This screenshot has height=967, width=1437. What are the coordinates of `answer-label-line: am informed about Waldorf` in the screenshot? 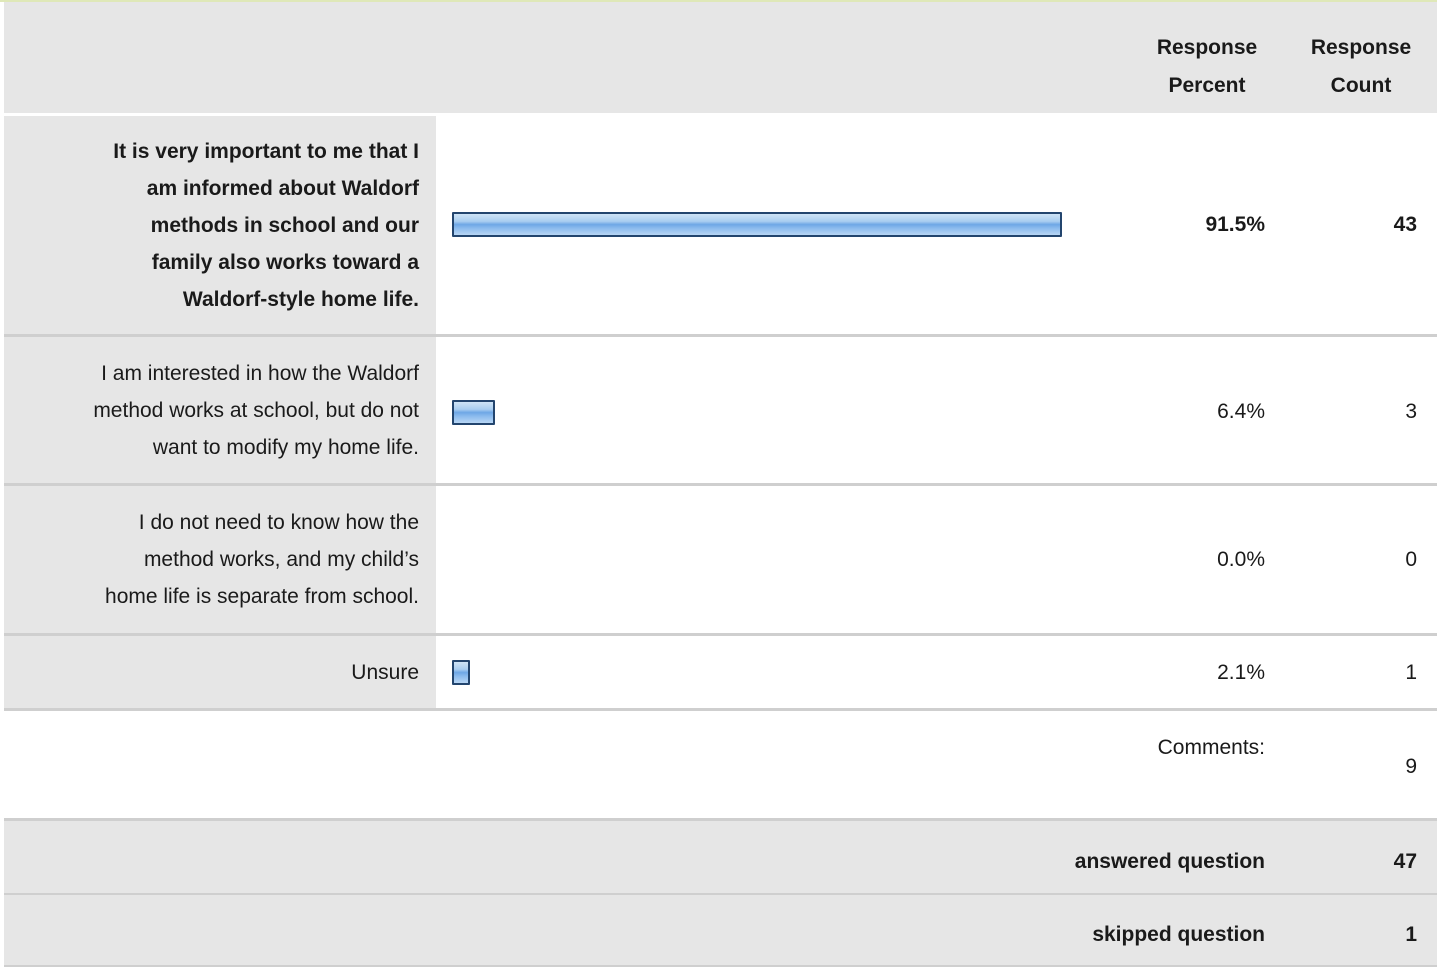 It's located at (282, 188).